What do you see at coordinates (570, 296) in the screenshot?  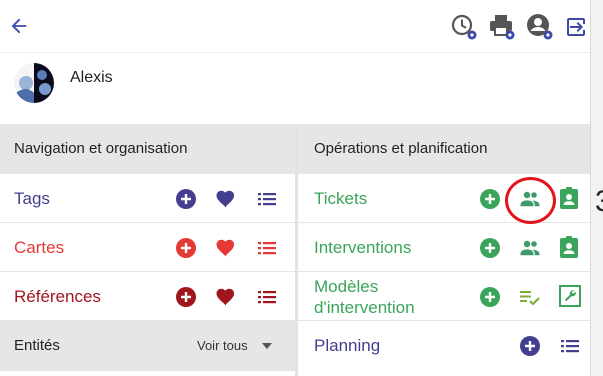 I see `wrench-icon` at bounding box center [570, 296].